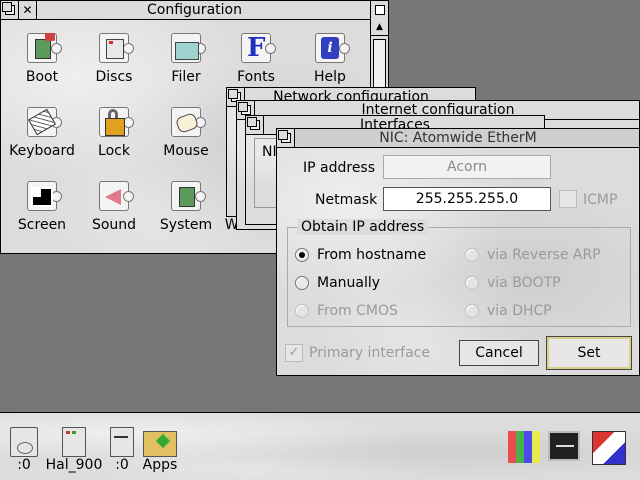  Describe the element at coordinates (600, 200) in the screenshot. I see `icmp-label: ICMP` at that location.